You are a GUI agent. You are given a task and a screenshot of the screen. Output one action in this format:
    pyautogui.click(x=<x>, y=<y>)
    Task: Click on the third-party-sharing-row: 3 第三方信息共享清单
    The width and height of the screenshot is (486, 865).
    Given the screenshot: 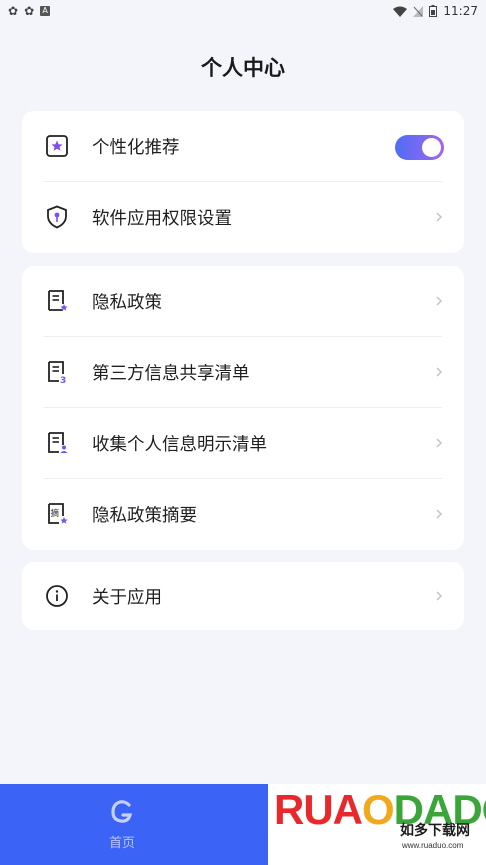 What is the action you would take?
    pyautogui.click(x=243, y=372)
    